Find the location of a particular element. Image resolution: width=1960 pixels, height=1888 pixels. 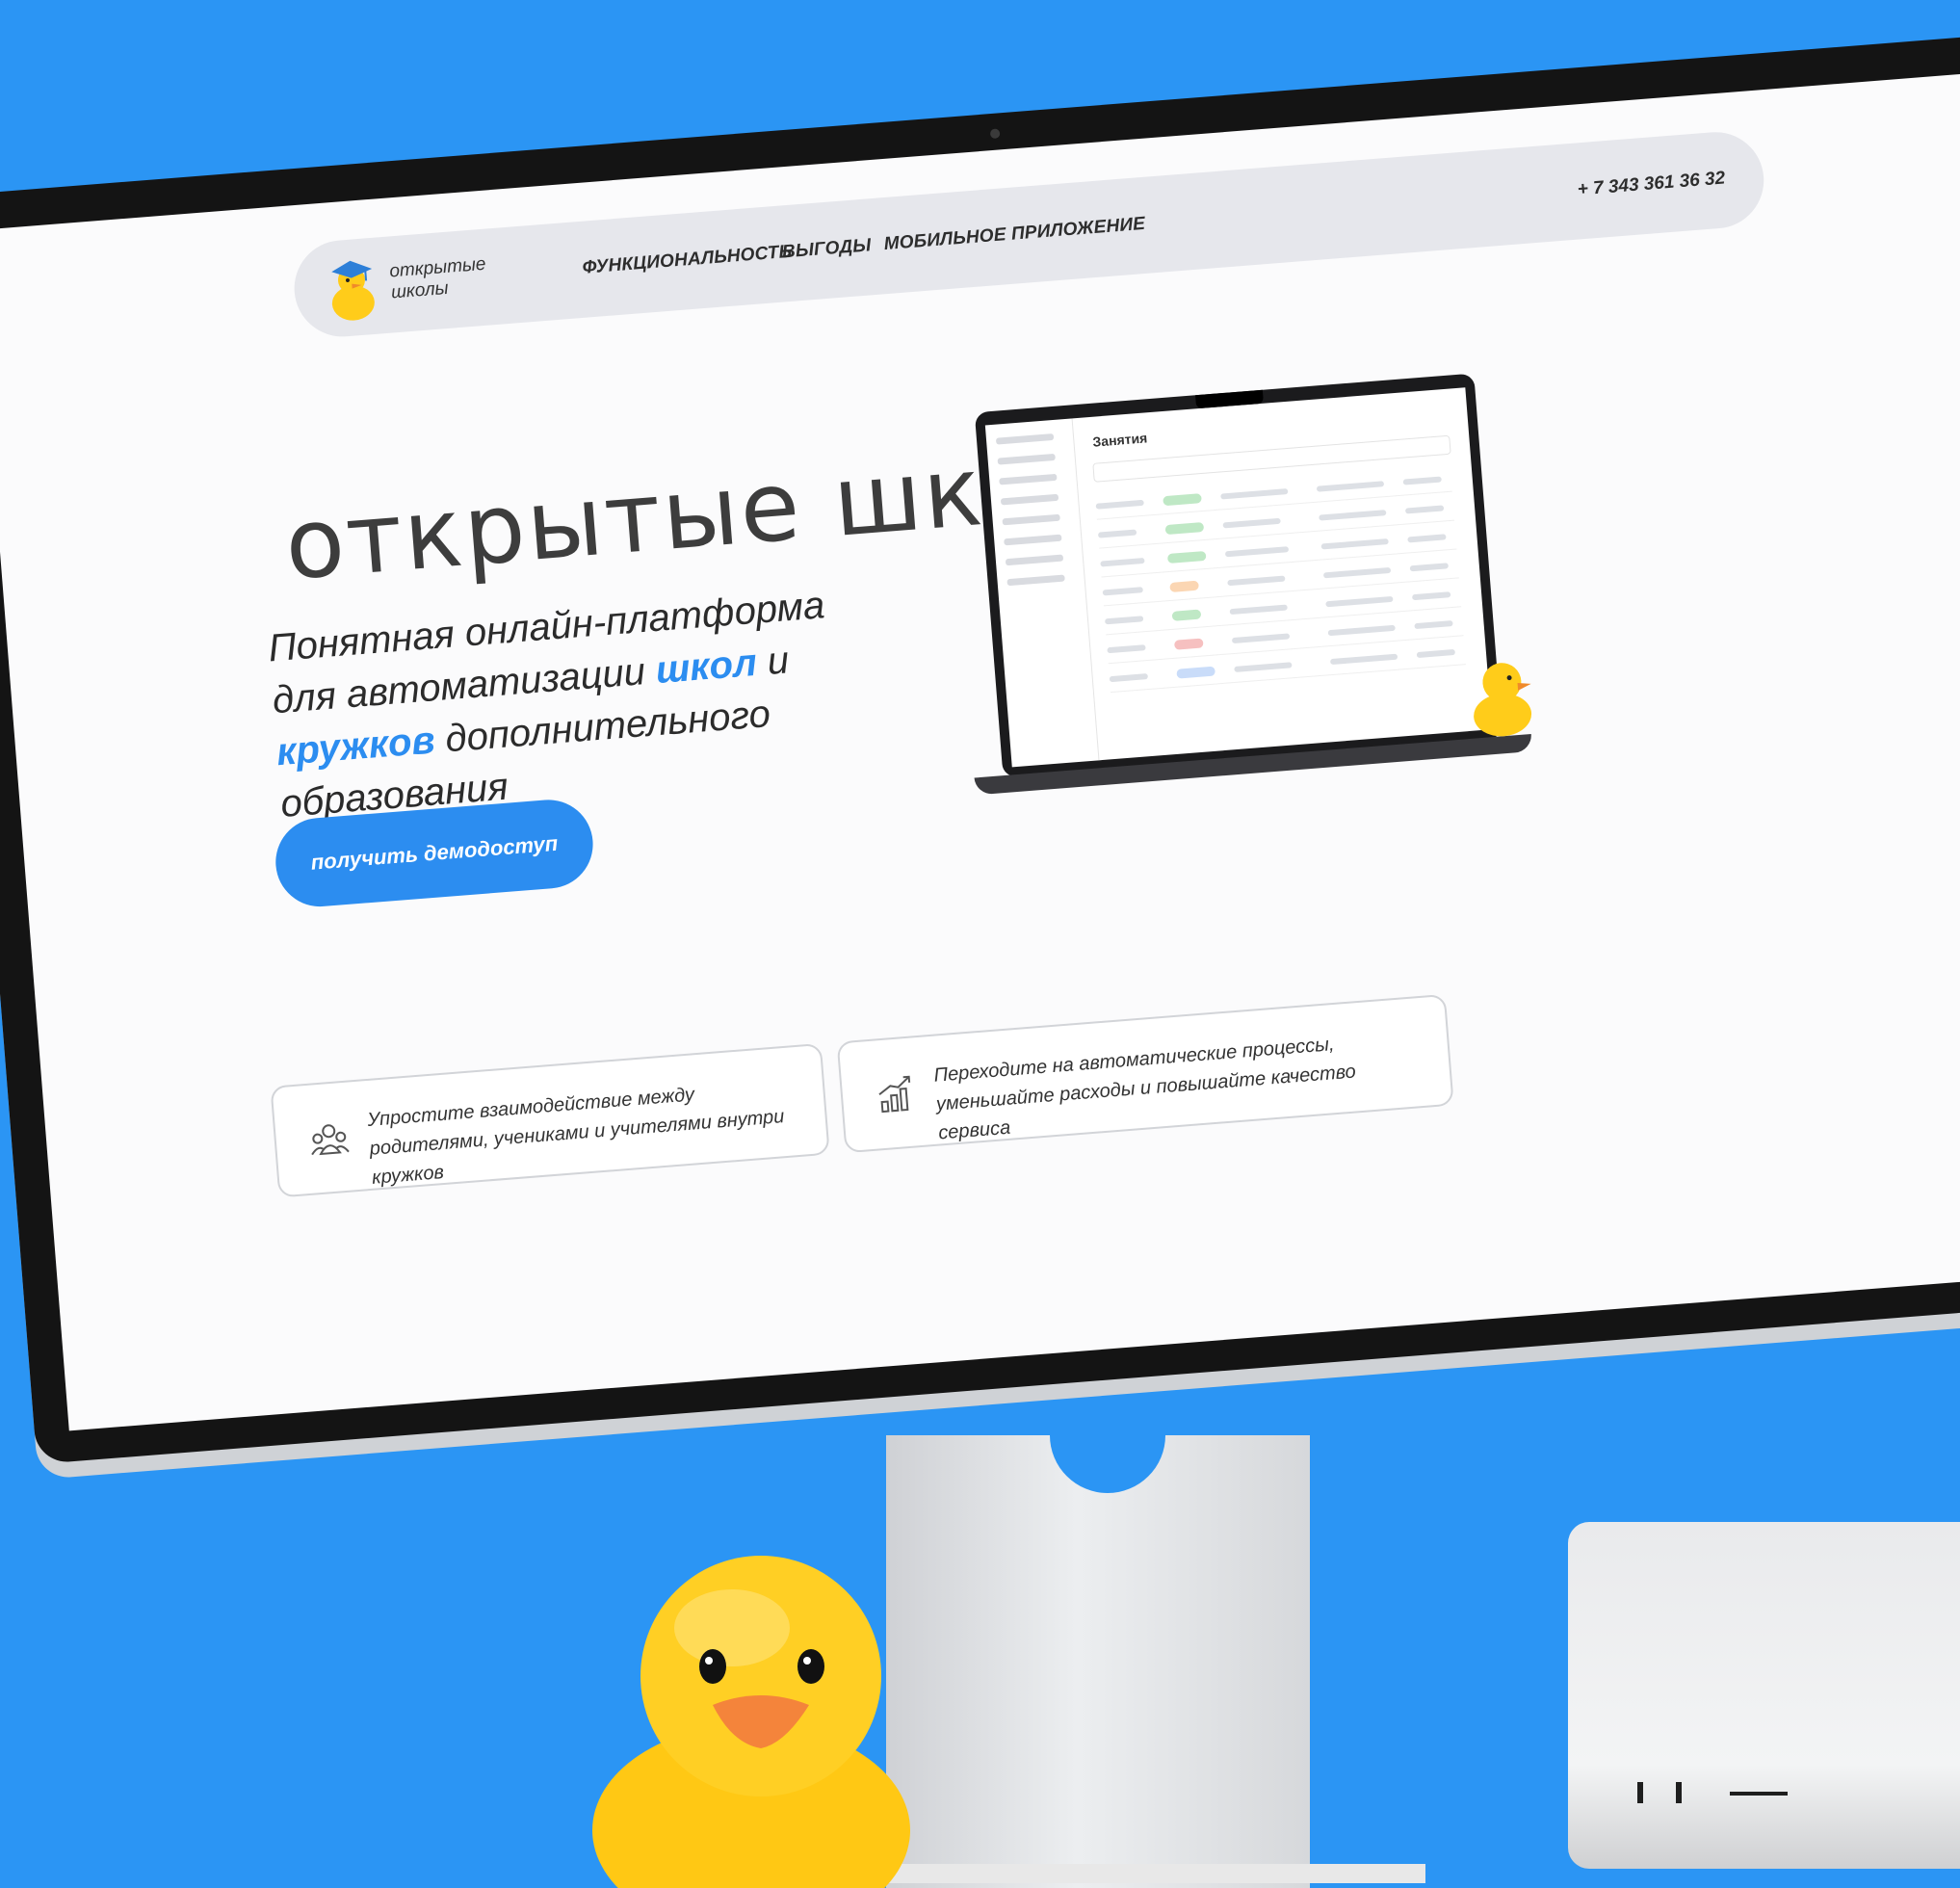

subtitle-accent-schools: школ is located at coordinates (706, 667).